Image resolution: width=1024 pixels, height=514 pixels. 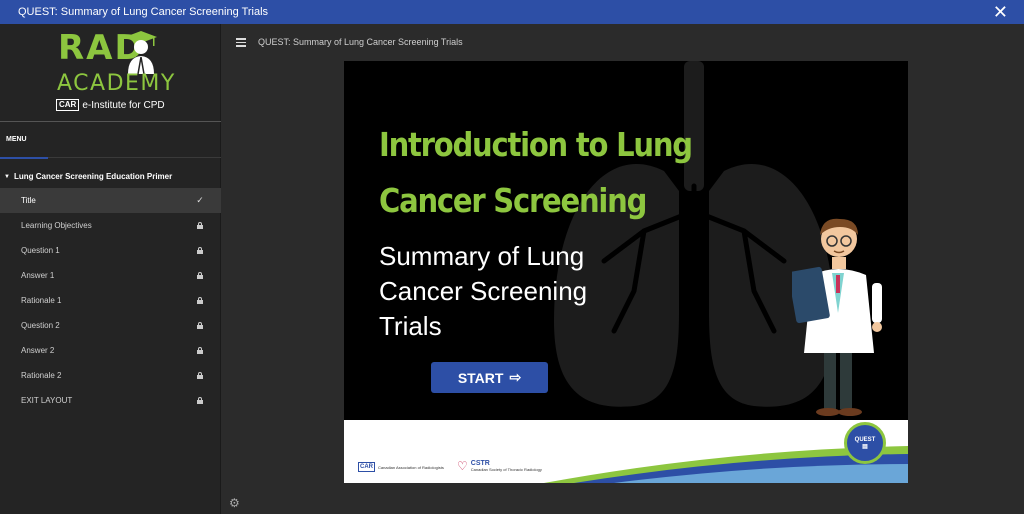 I want to click on menu-item-rationale-2: Rationale 2, so click(x=110, y=375).